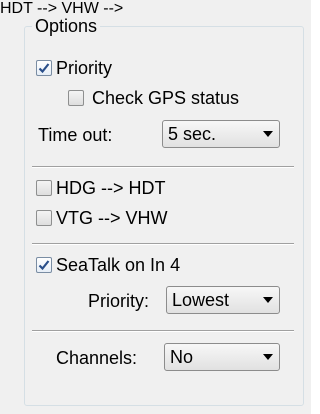 This screenshot has height=414, width=320. I want to click on priority-label: Priority, so click(84, 68).